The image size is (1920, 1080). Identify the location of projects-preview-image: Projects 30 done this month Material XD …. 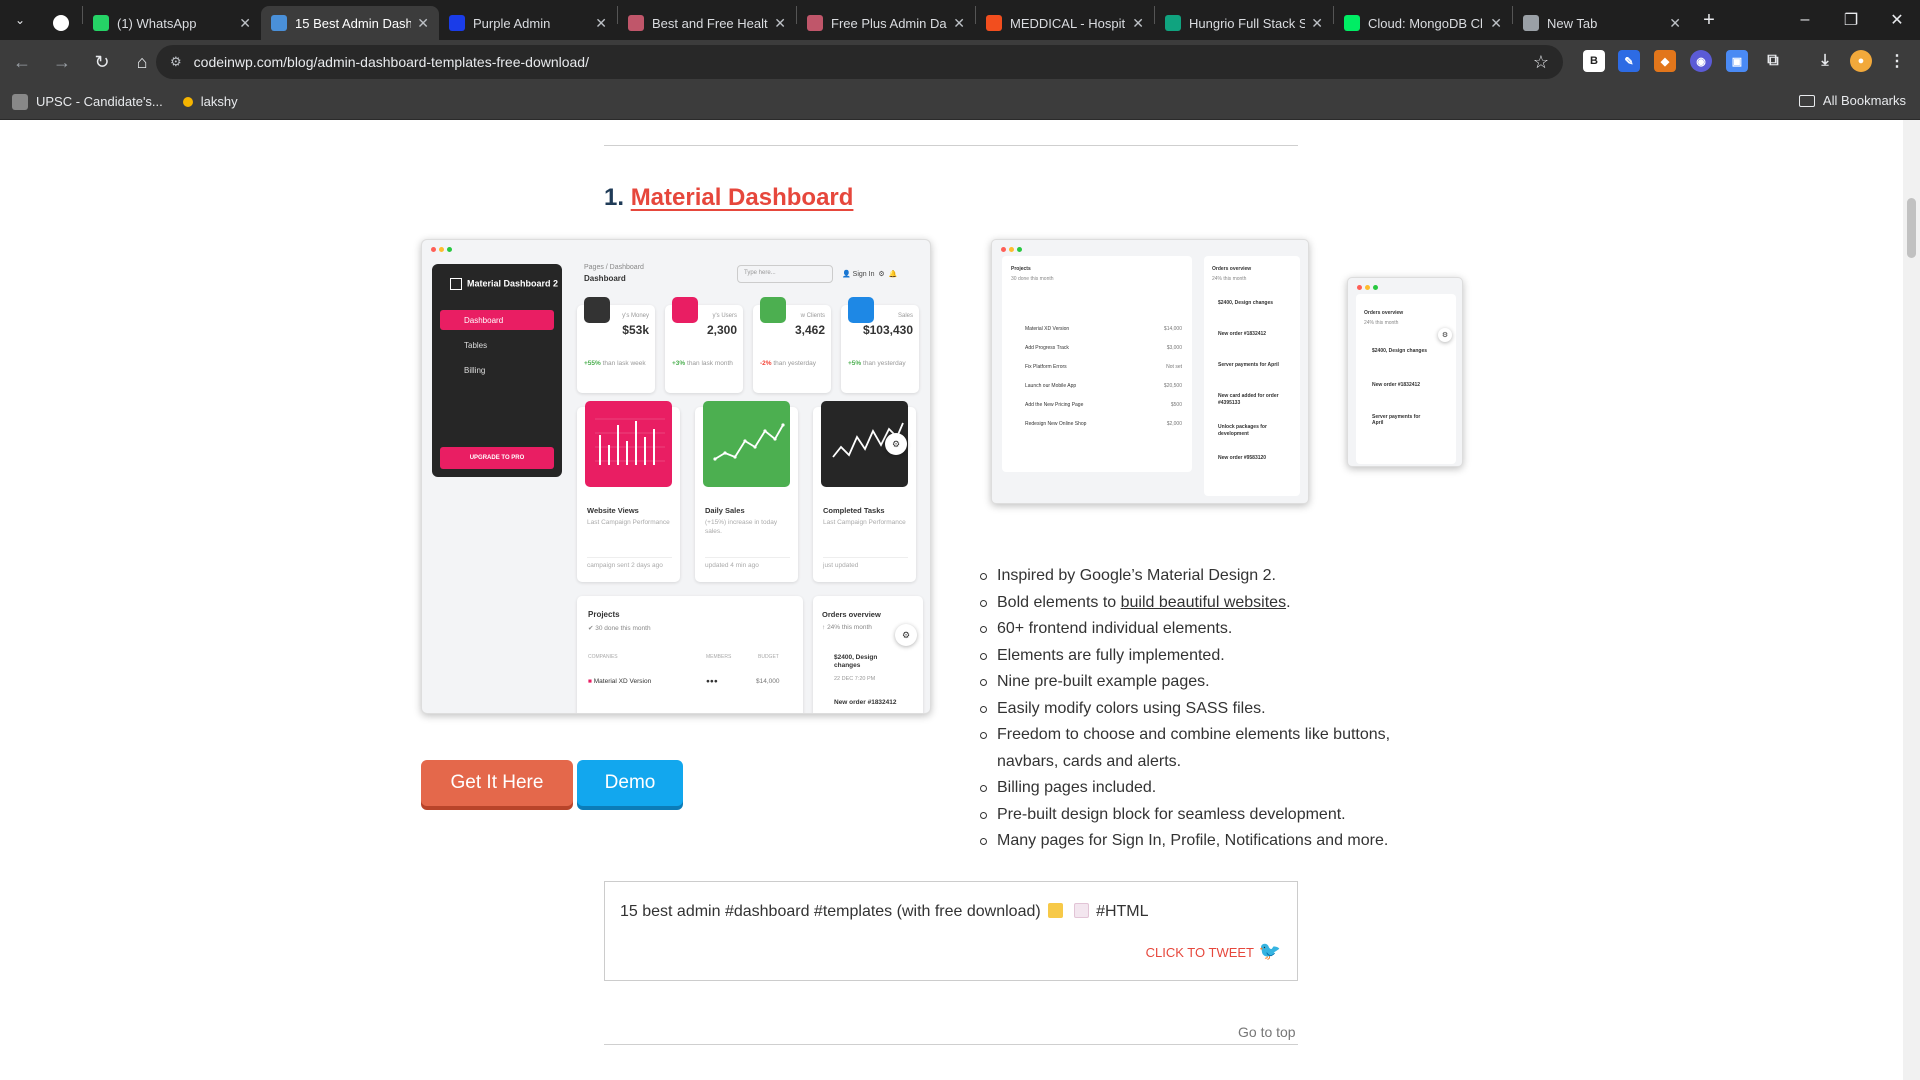
(1150, 371).